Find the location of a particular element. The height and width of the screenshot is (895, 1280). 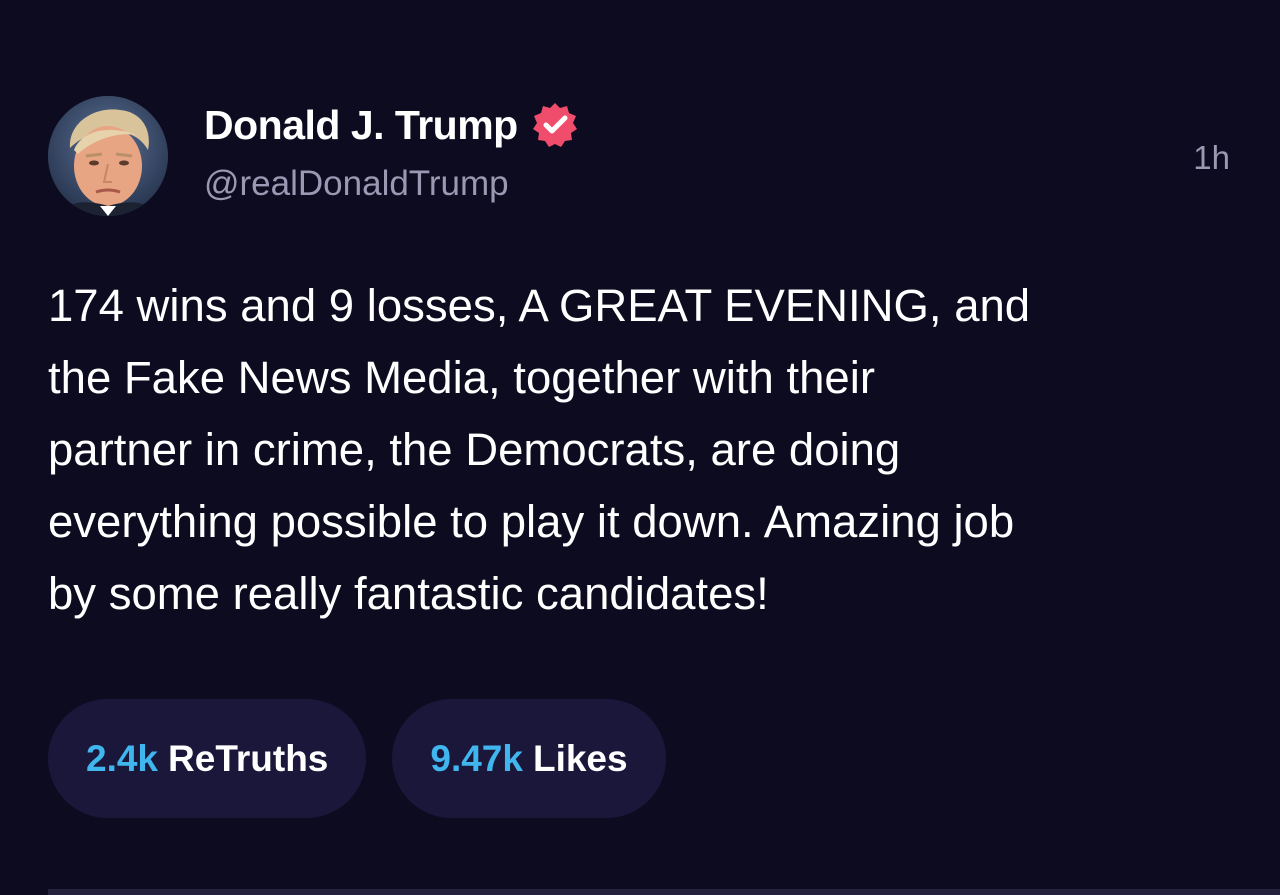

likes-label: Likes is located at coordinates (580, 758).